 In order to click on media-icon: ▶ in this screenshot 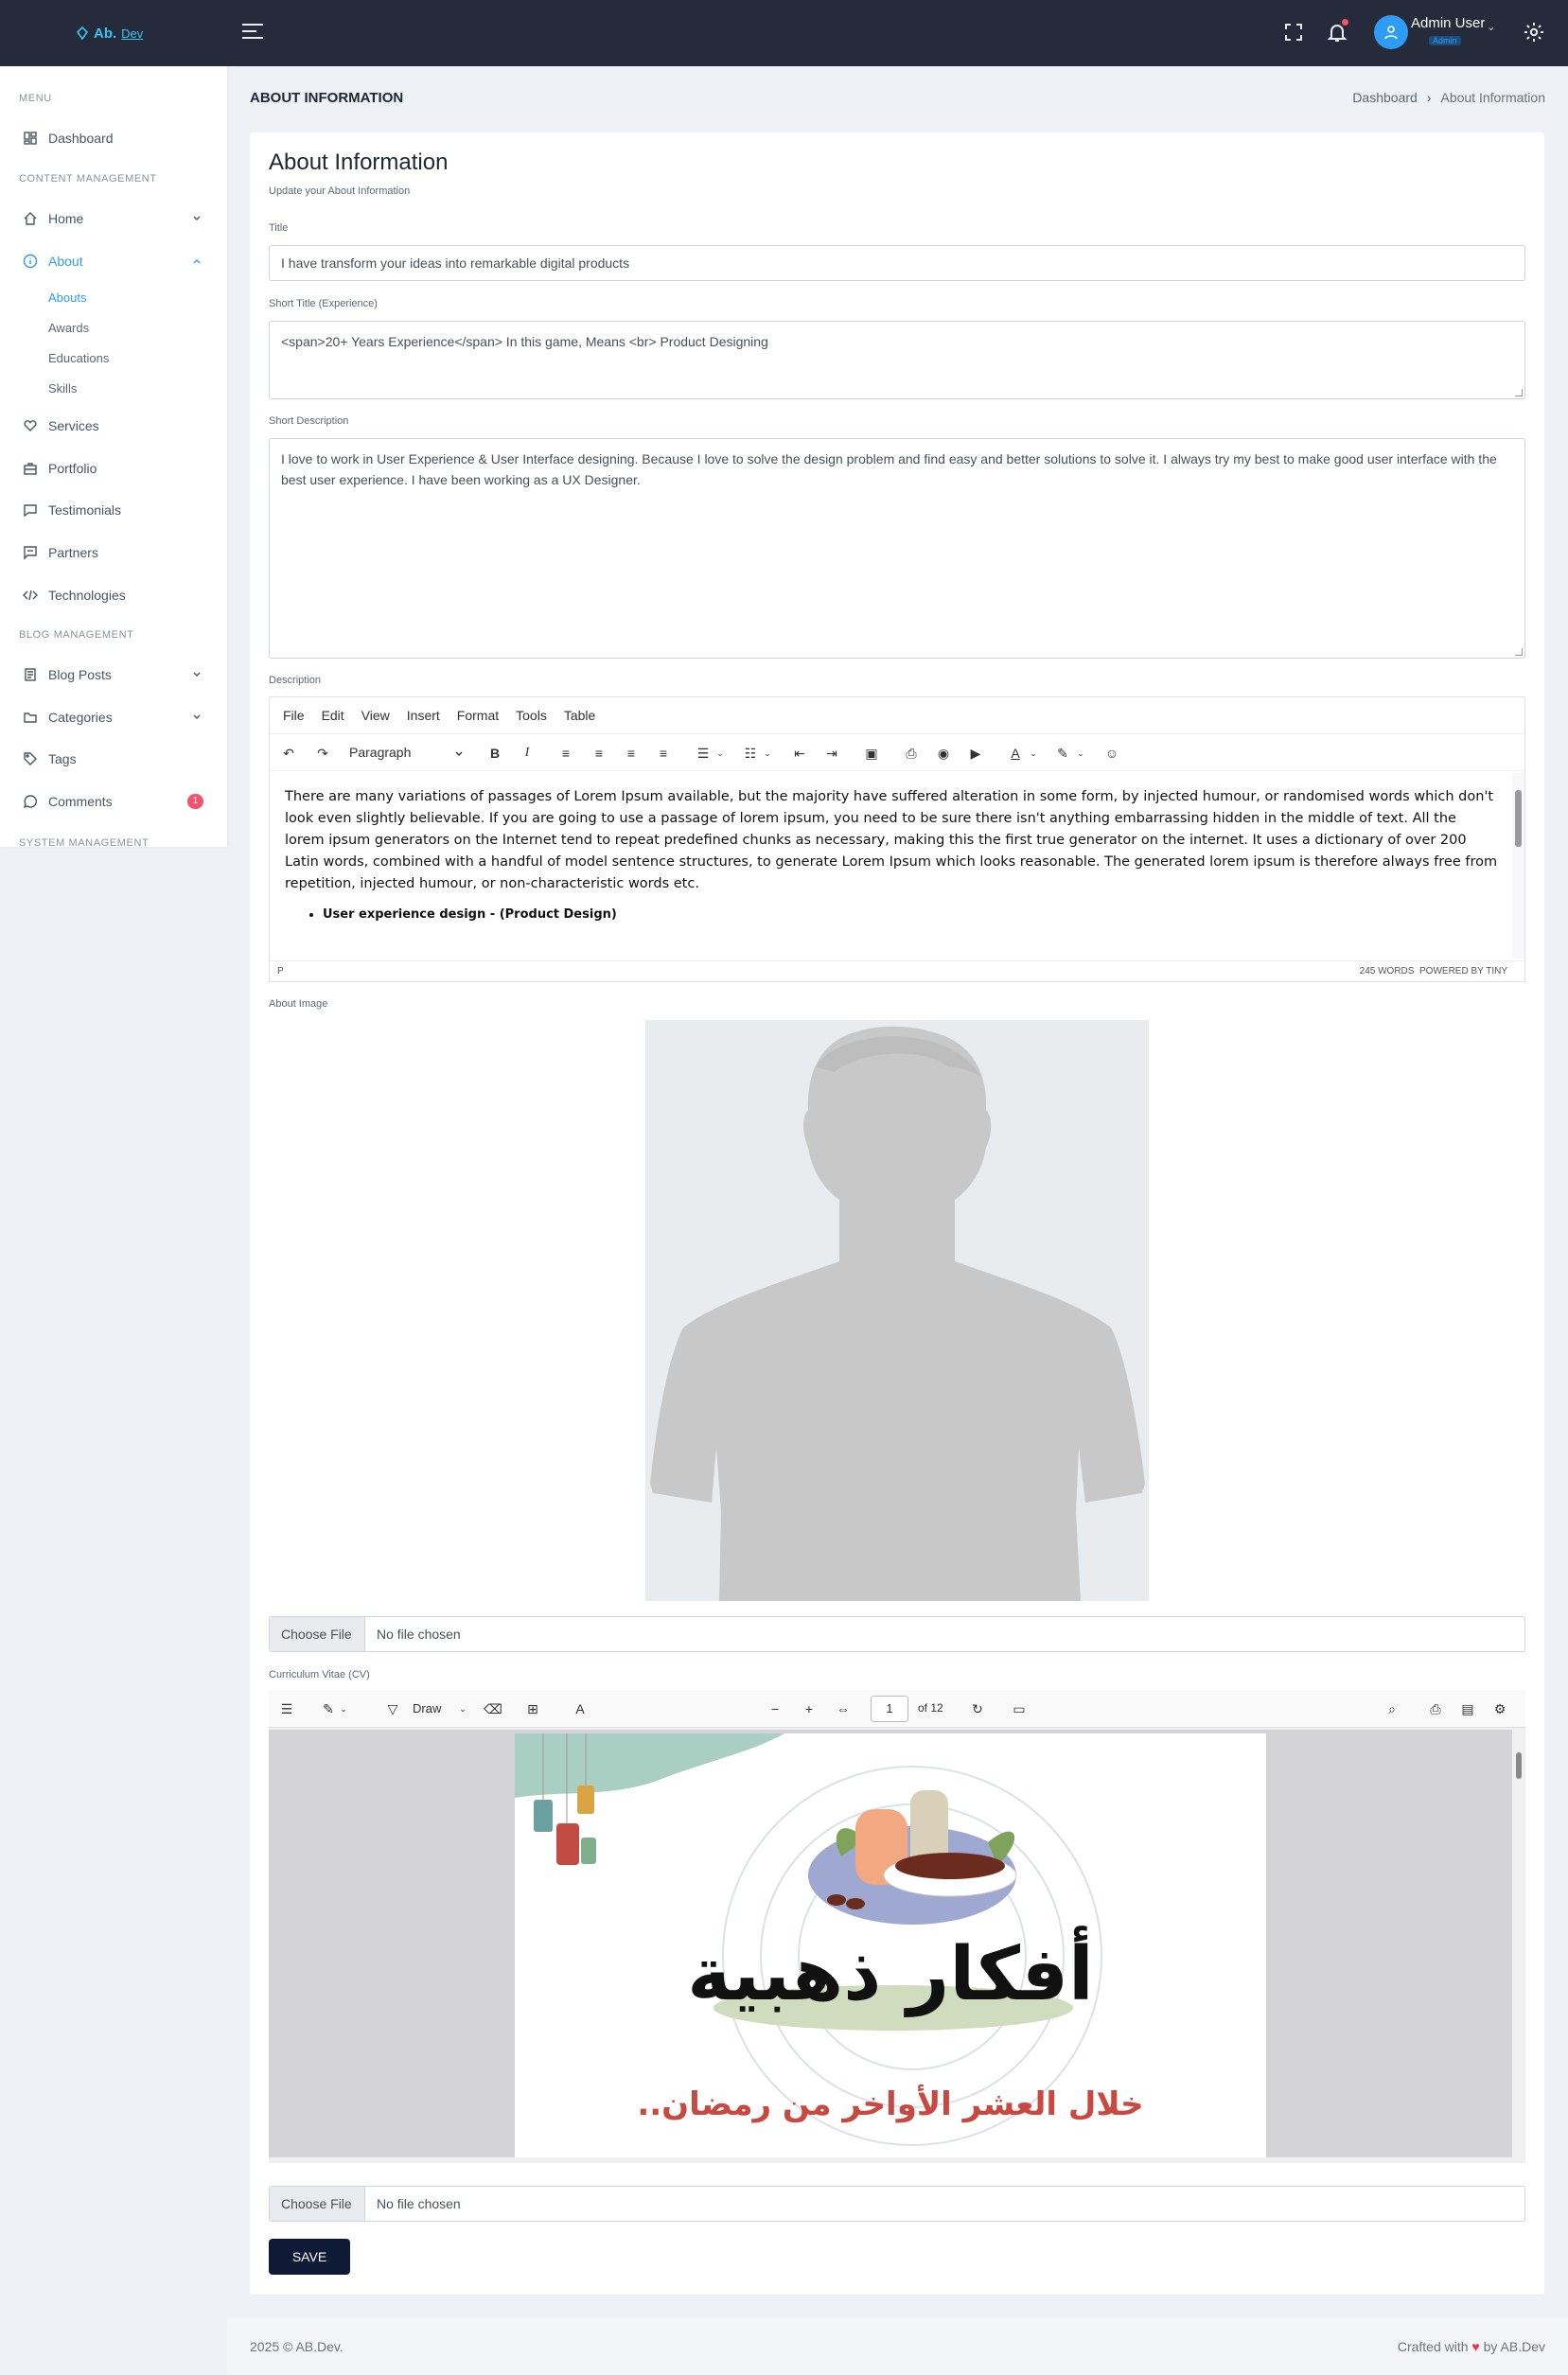, I will do `click(975, 753)`.